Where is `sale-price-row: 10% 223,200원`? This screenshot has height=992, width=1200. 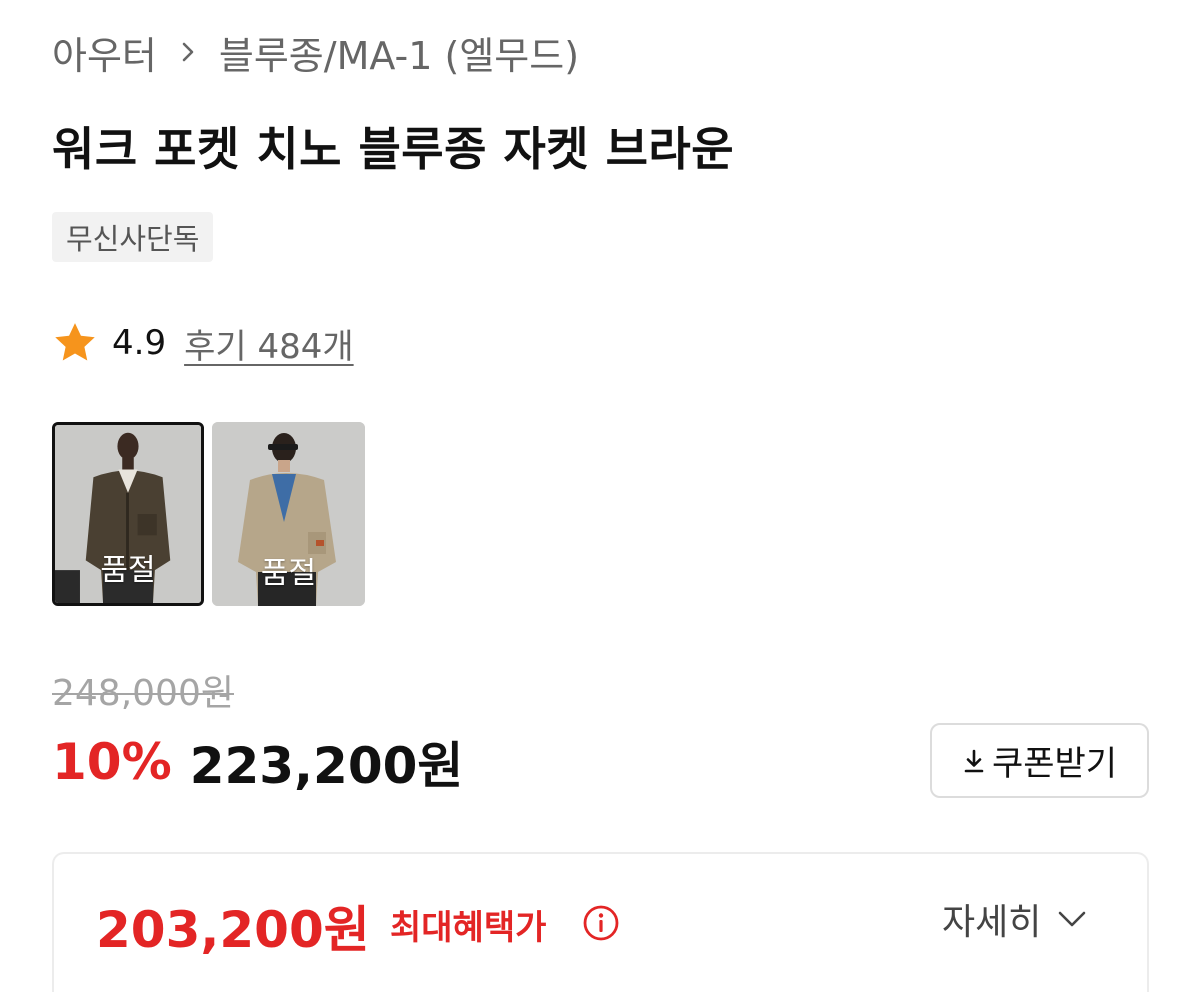 sale-price-row: 10% 223,200원 is located at coordinates (257, 762).